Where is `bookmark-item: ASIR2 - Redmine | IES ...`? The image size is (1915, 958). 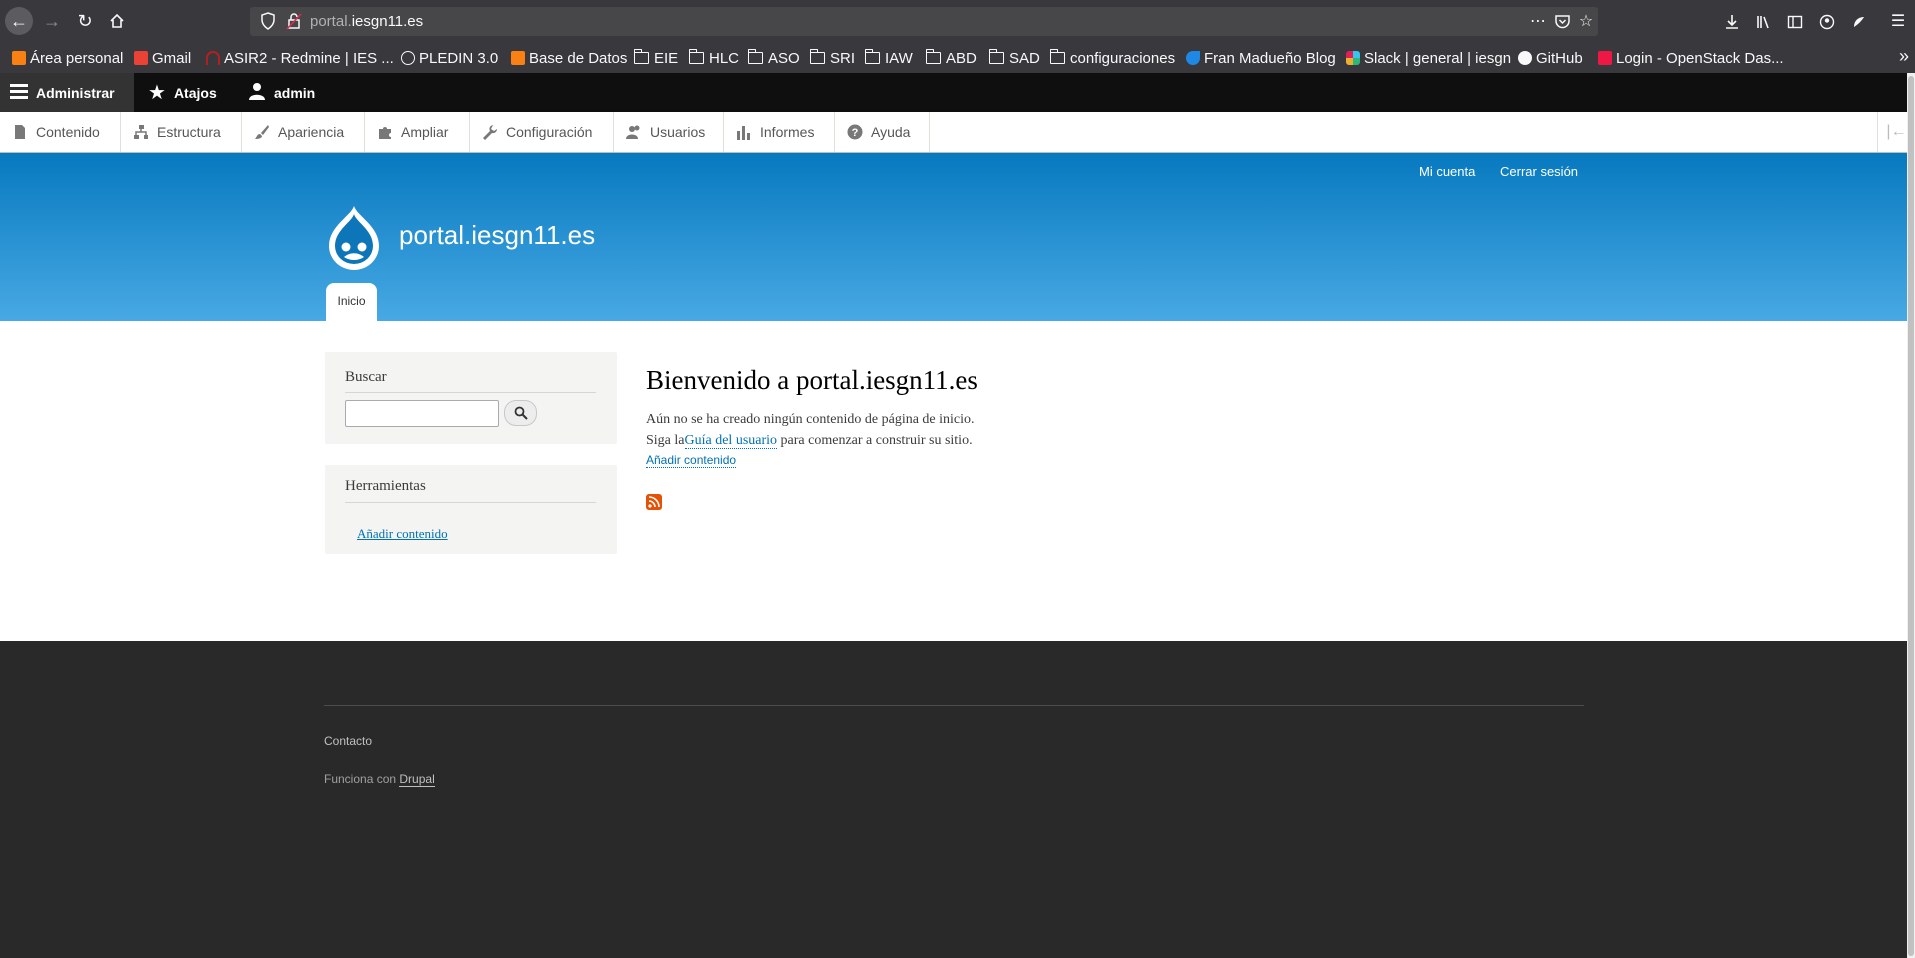 bookmark-item: ASIR2 - Redmine | IES ... is located at coordinates (300, 58).